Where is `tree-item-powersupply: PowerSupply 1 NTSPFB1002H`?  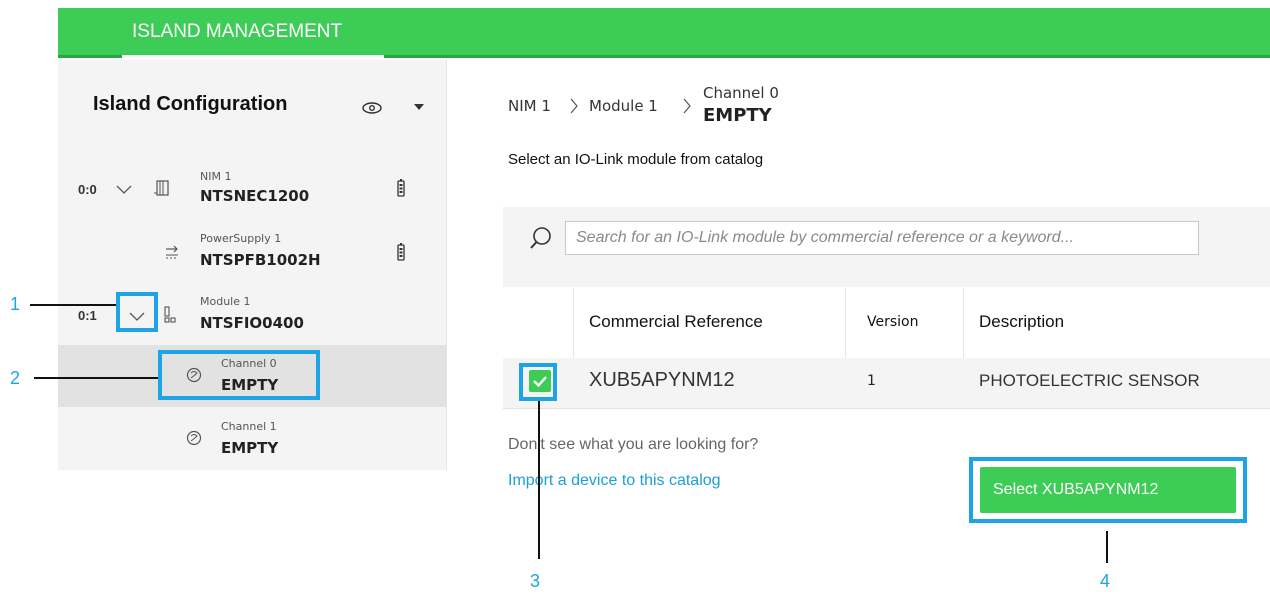 tree-item-powersupply: PowerSupply 1 NTSPFB1002H is located at coordinates (252, 251).